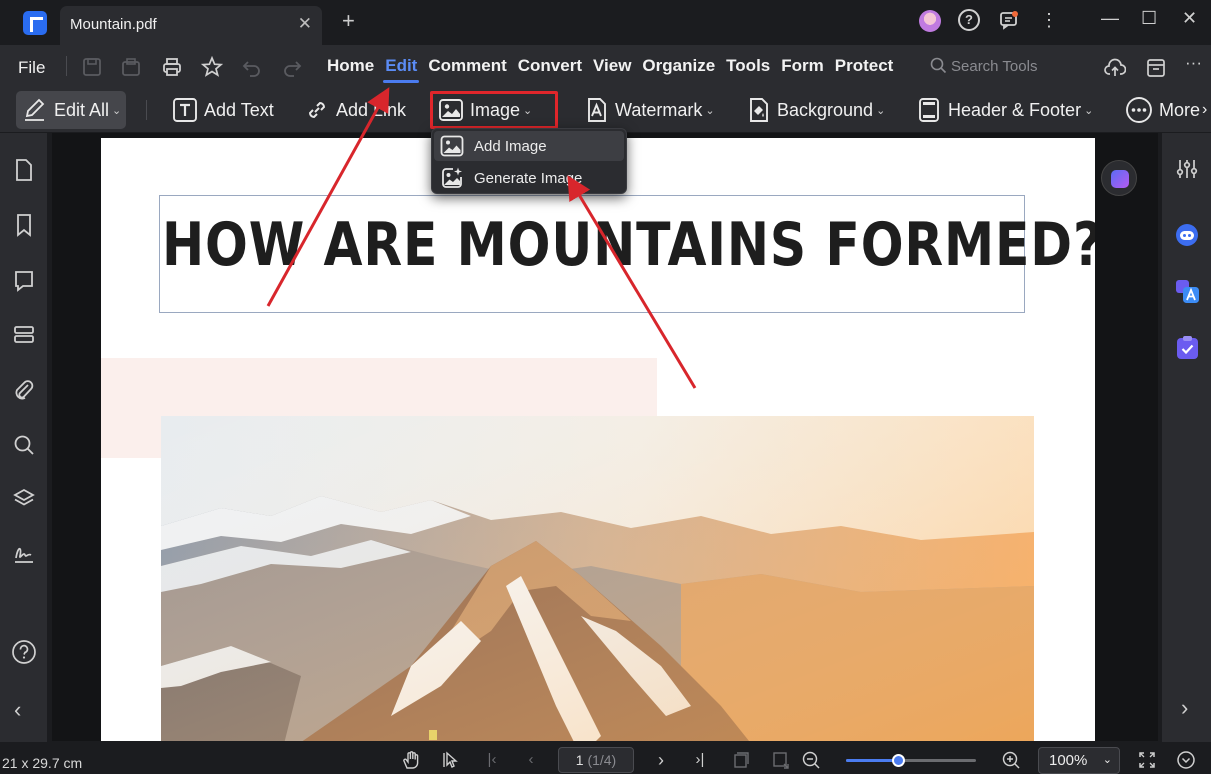  Describe the element at coordinates (1180, 109) in the screenshot. I see `more-label: More` at that location.